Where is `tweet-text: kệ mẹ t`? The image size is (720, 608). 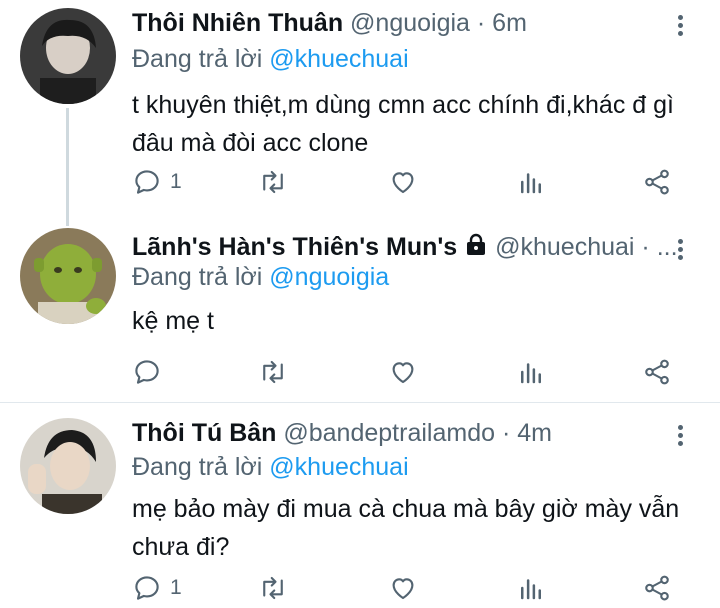
tweet-text: kệ mẹ t is located at coordinates (173, 321).